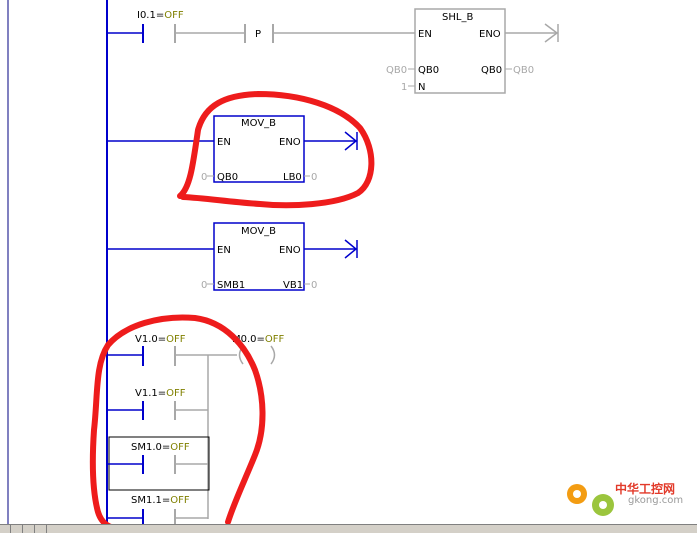  I want to click on rung-mov-b-1: MOV_B EN ENO QB0 LB0 0 0, so click(232, 149).